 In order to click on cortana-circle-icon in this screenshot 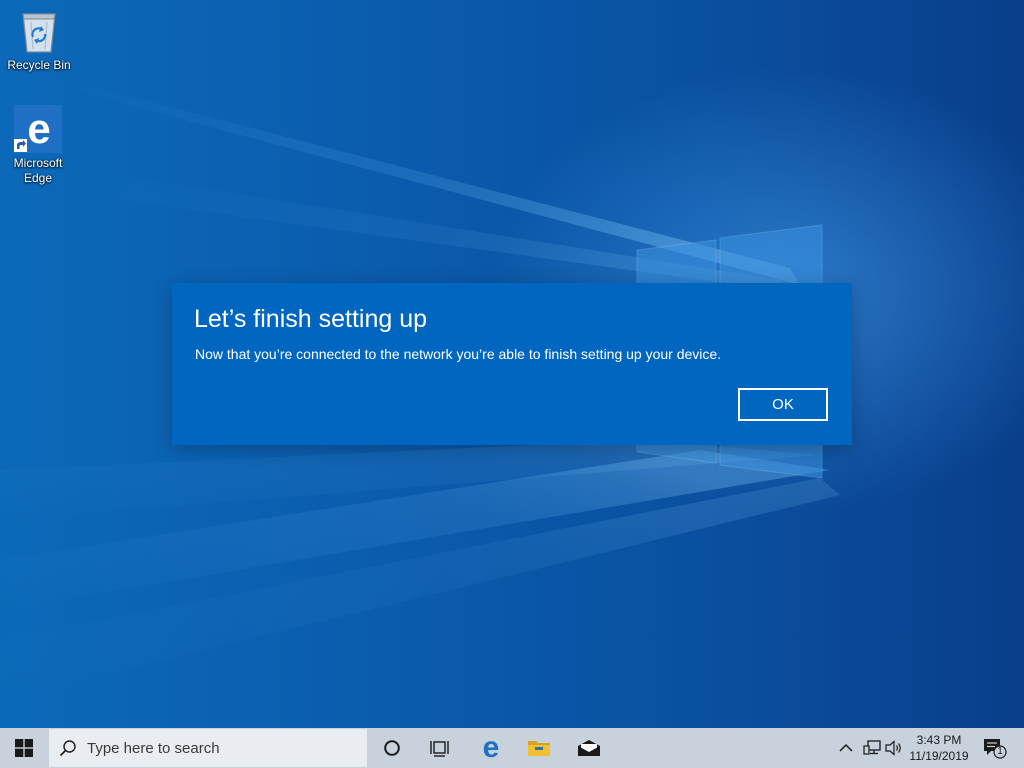, I will do `click(392, 748)`.